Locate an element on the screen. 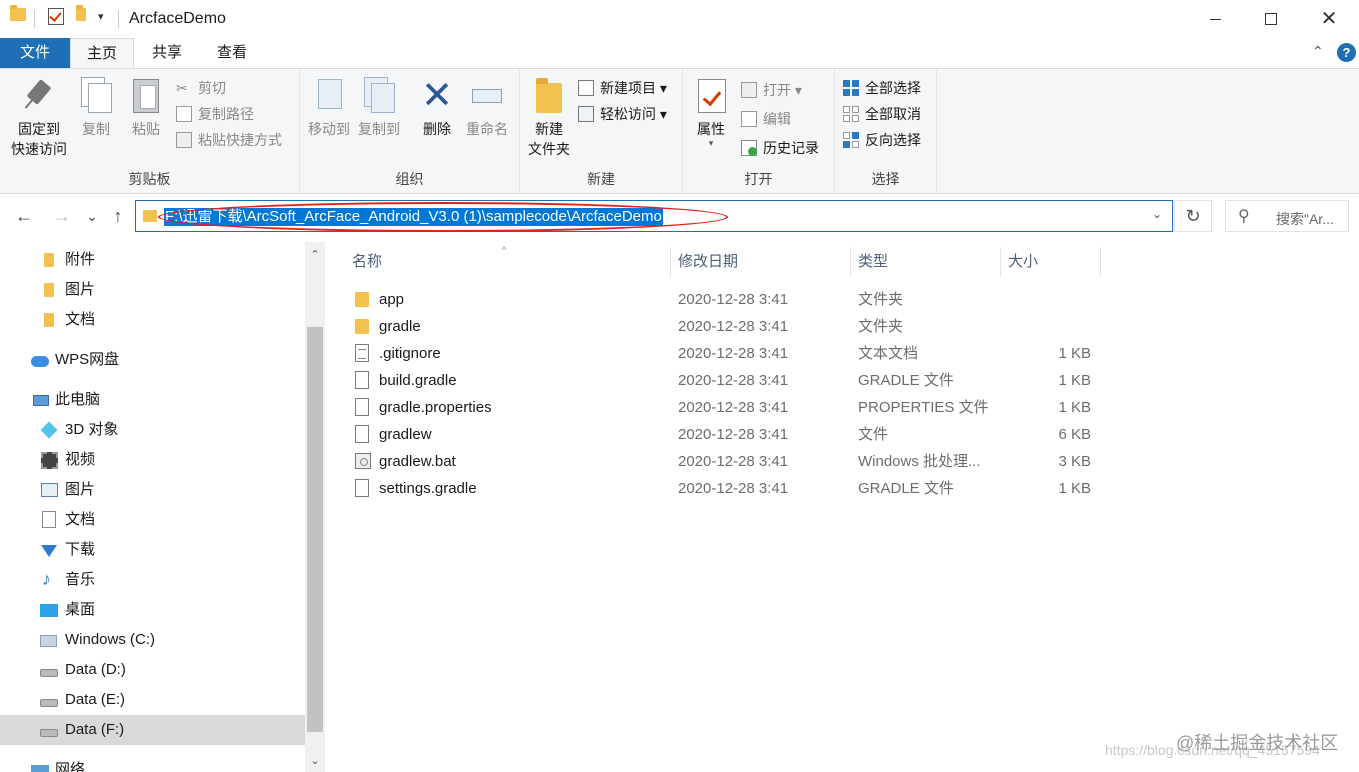 This screenshot has width=1359, height=772. nav-item-drive-f: Data (F:) is located at coordinates (152, 730).